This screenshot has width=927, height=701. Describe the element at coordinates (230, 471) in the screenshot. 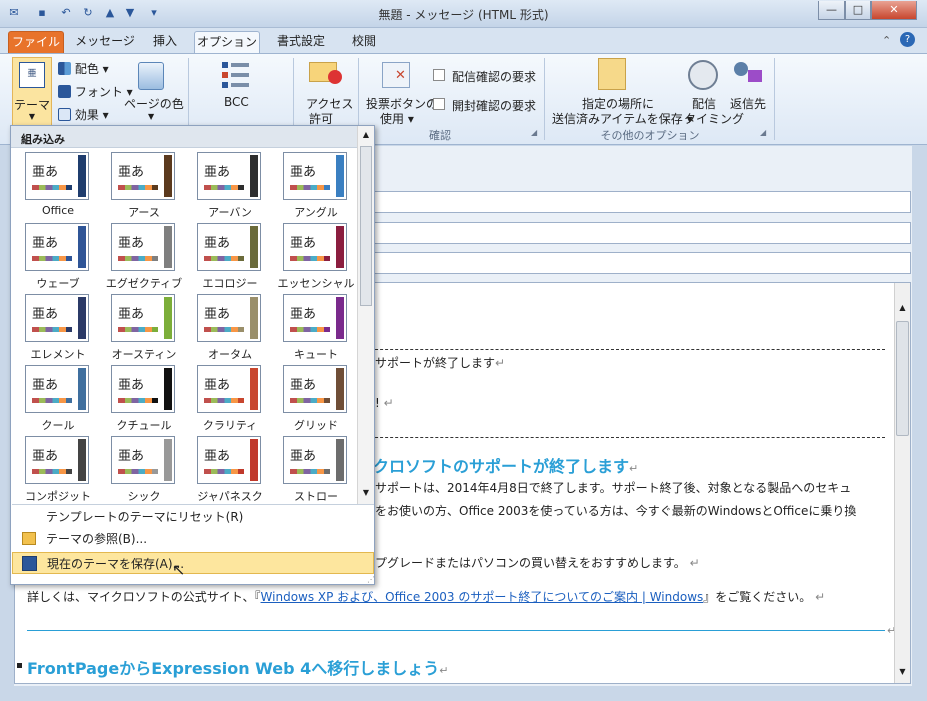

I see `theme-option: 亜あ ジャパネスク` at that location.